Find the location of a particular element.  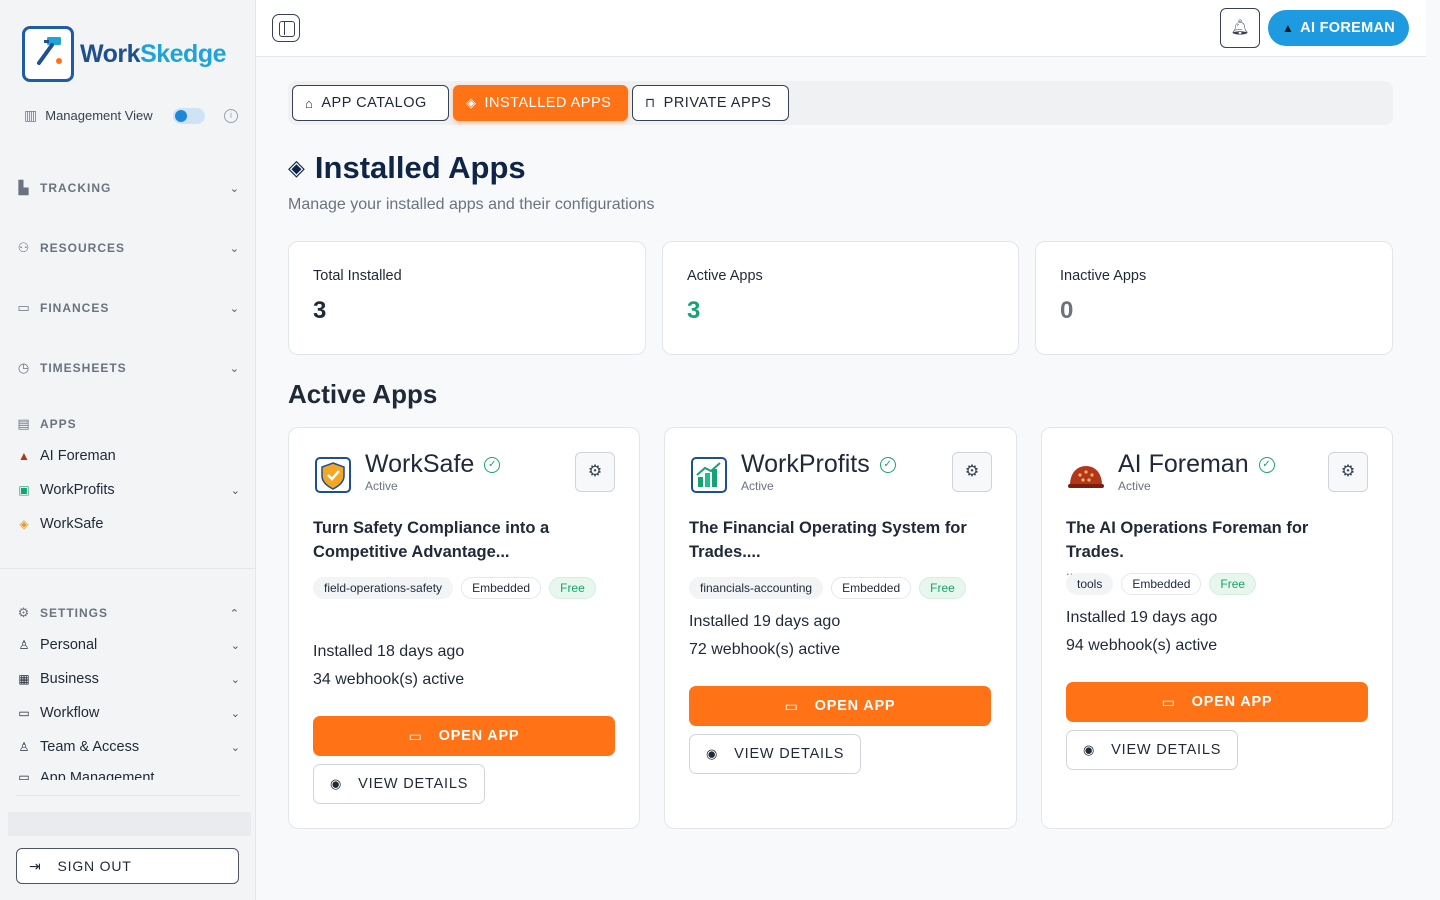

sidebar-item-worksafe: ◈ WorkSafe is located at coordinates (128, 524).